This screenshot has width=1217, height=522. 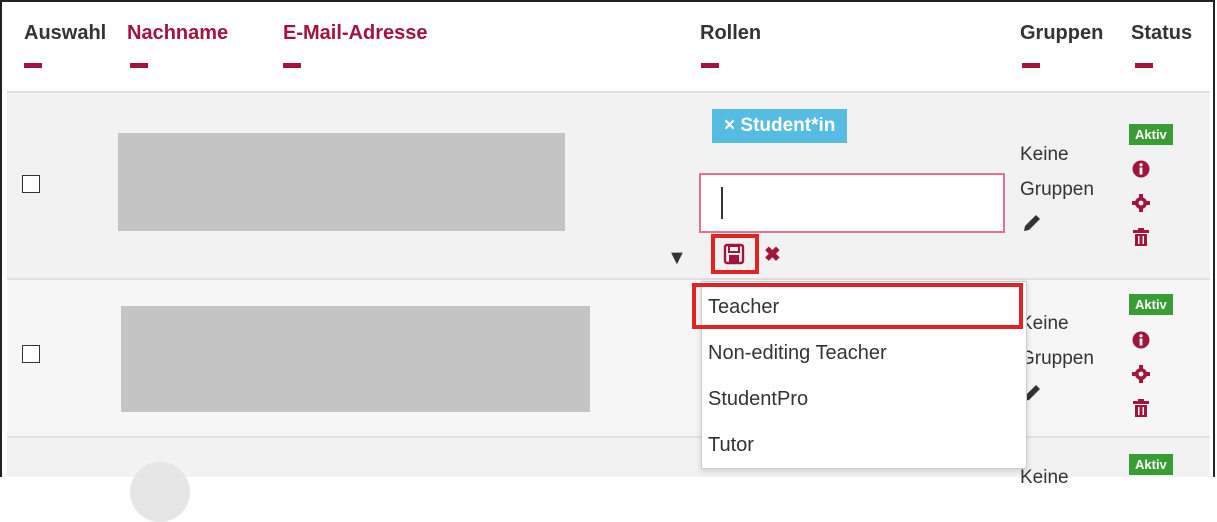 What do you see at coordinates (852, 203) in the screenshot?
I see `role-search-input` at bounding box center [852, 203].